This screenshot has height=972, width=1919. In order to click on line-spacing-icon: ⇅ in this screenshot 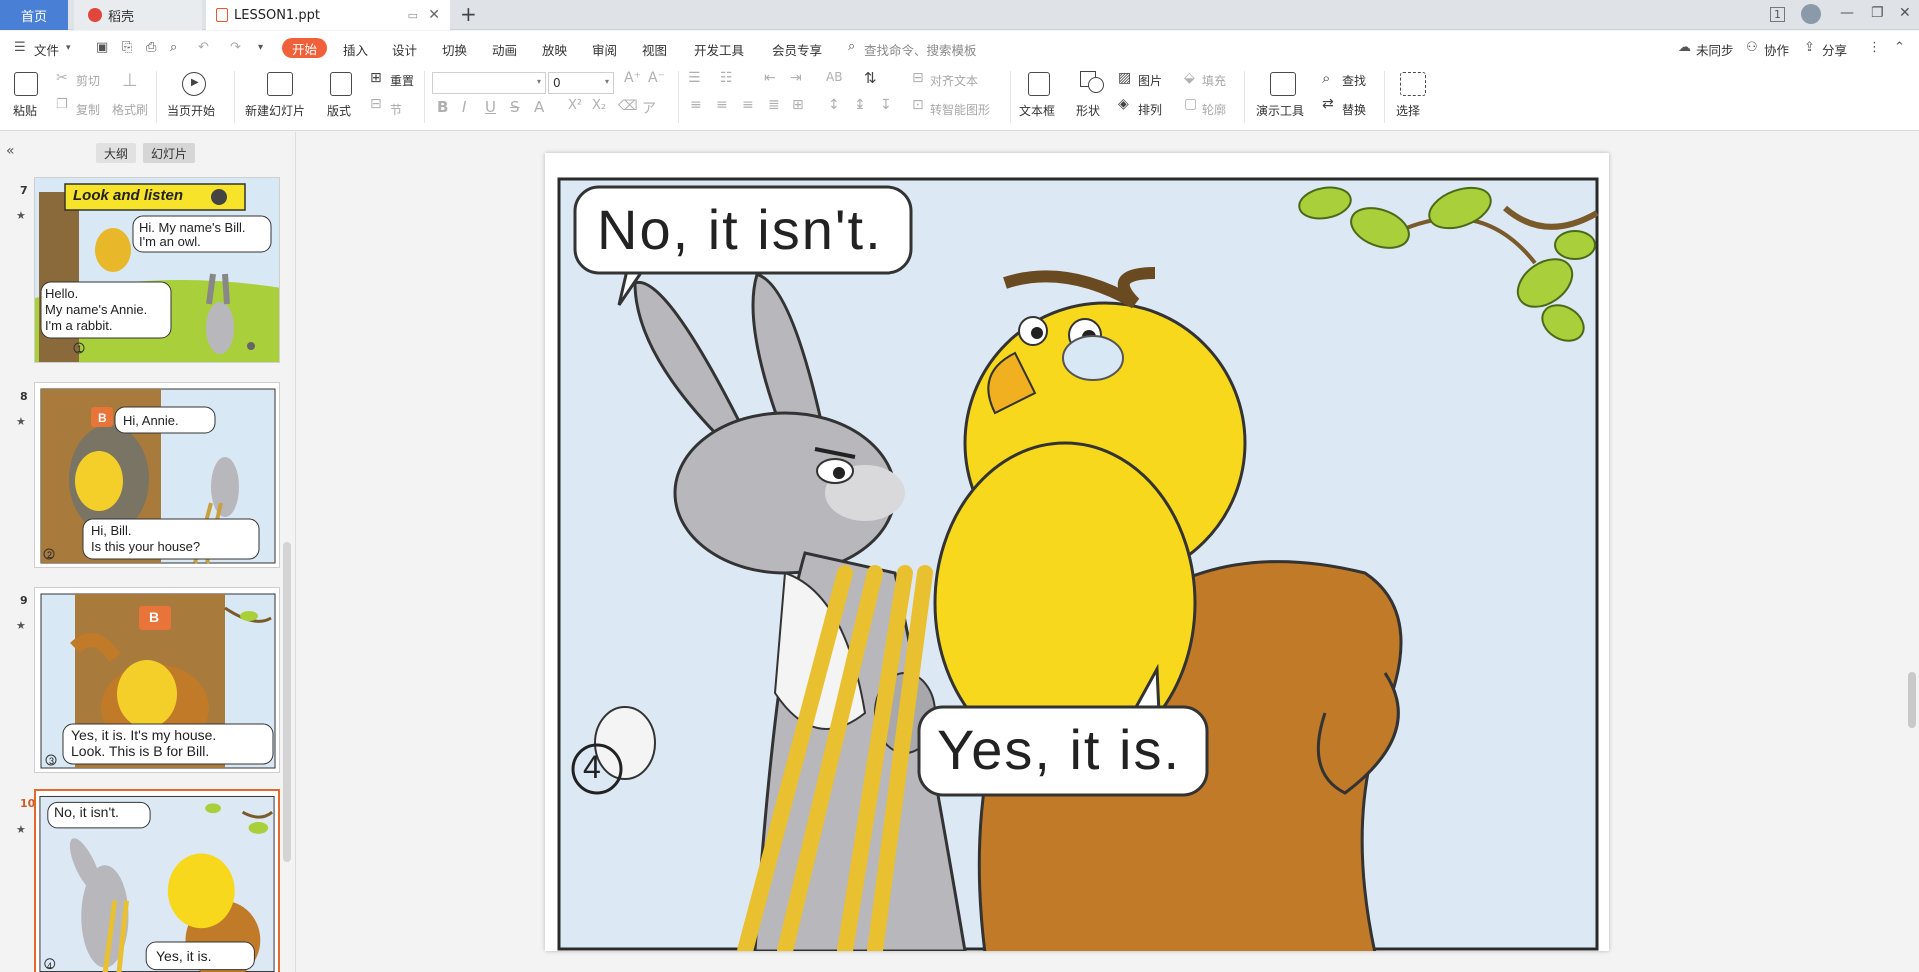, I will do `click(870, 78)`.